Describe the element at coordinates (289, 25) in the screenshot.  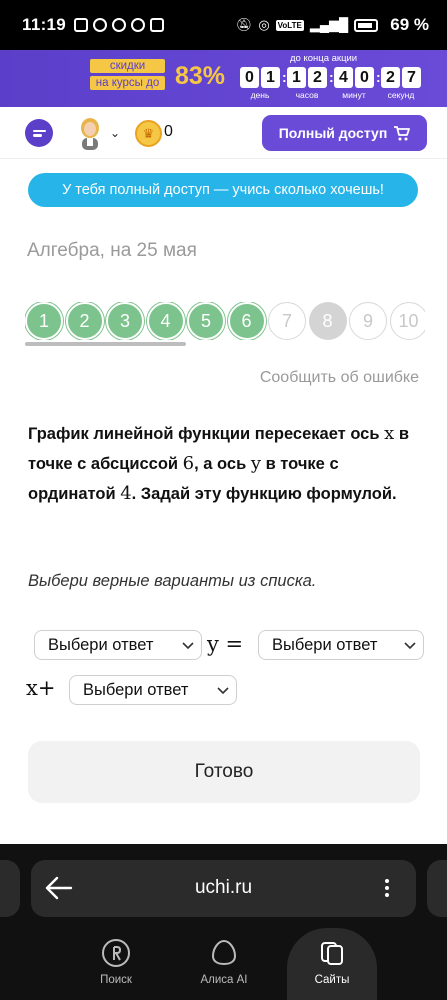
I see `volte-icon: VoLTE` at that location.